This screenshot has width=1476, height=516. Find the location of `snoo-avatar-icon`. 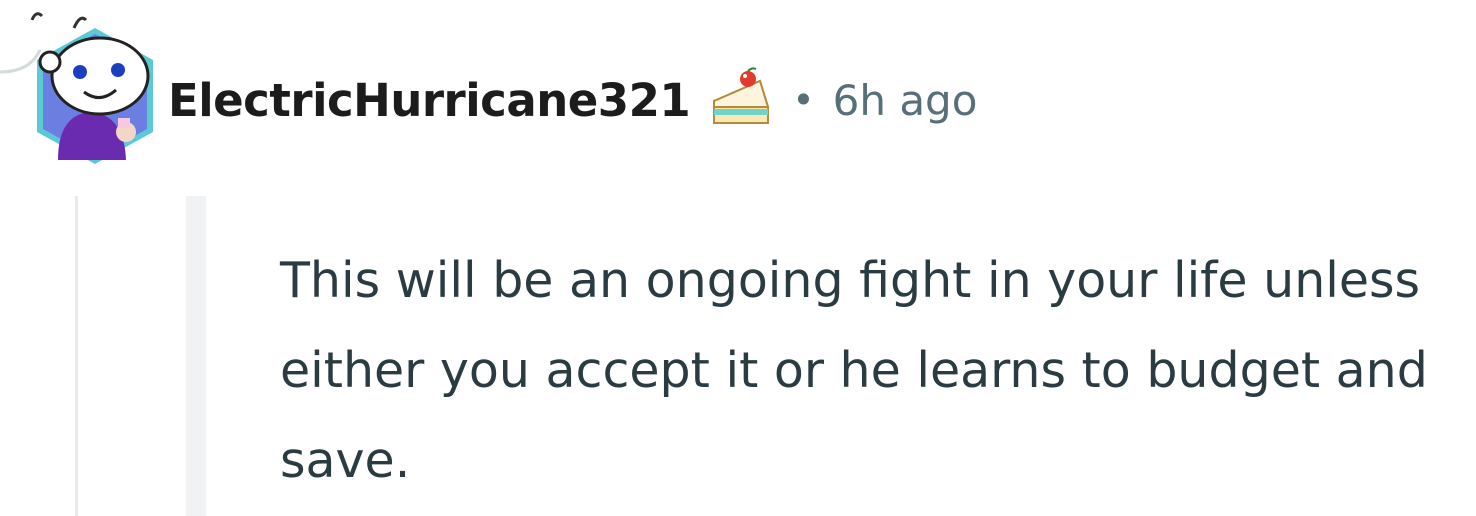

snoo-avatar-icon is located at coordinates (91, 88).